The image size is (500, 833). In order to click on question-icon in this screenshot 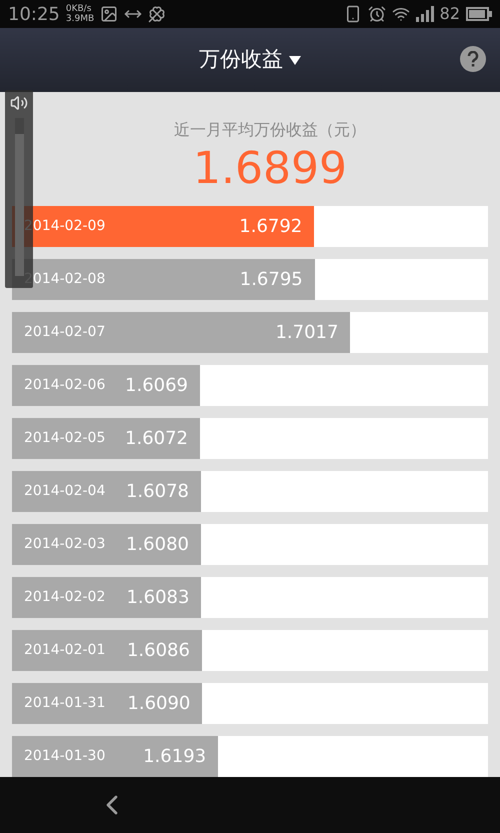, I will do `click(473, 59)`.